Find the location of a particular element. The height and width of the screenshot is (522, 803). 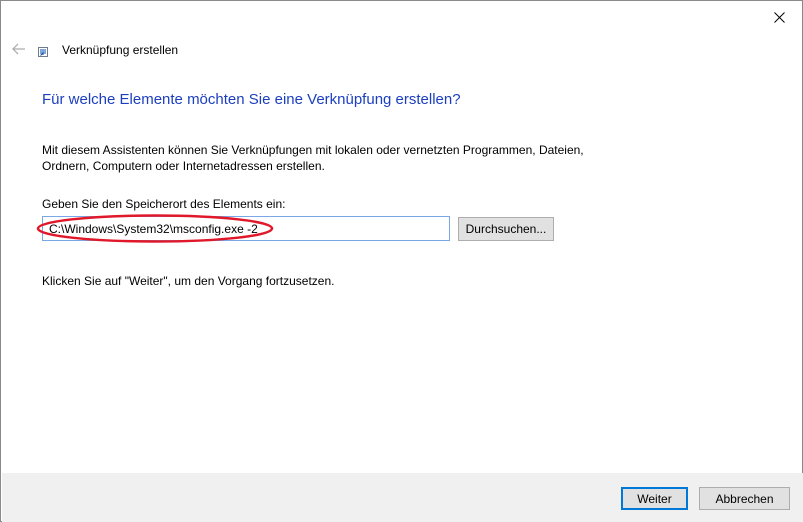

back-button is located at coordinates (19, 49).